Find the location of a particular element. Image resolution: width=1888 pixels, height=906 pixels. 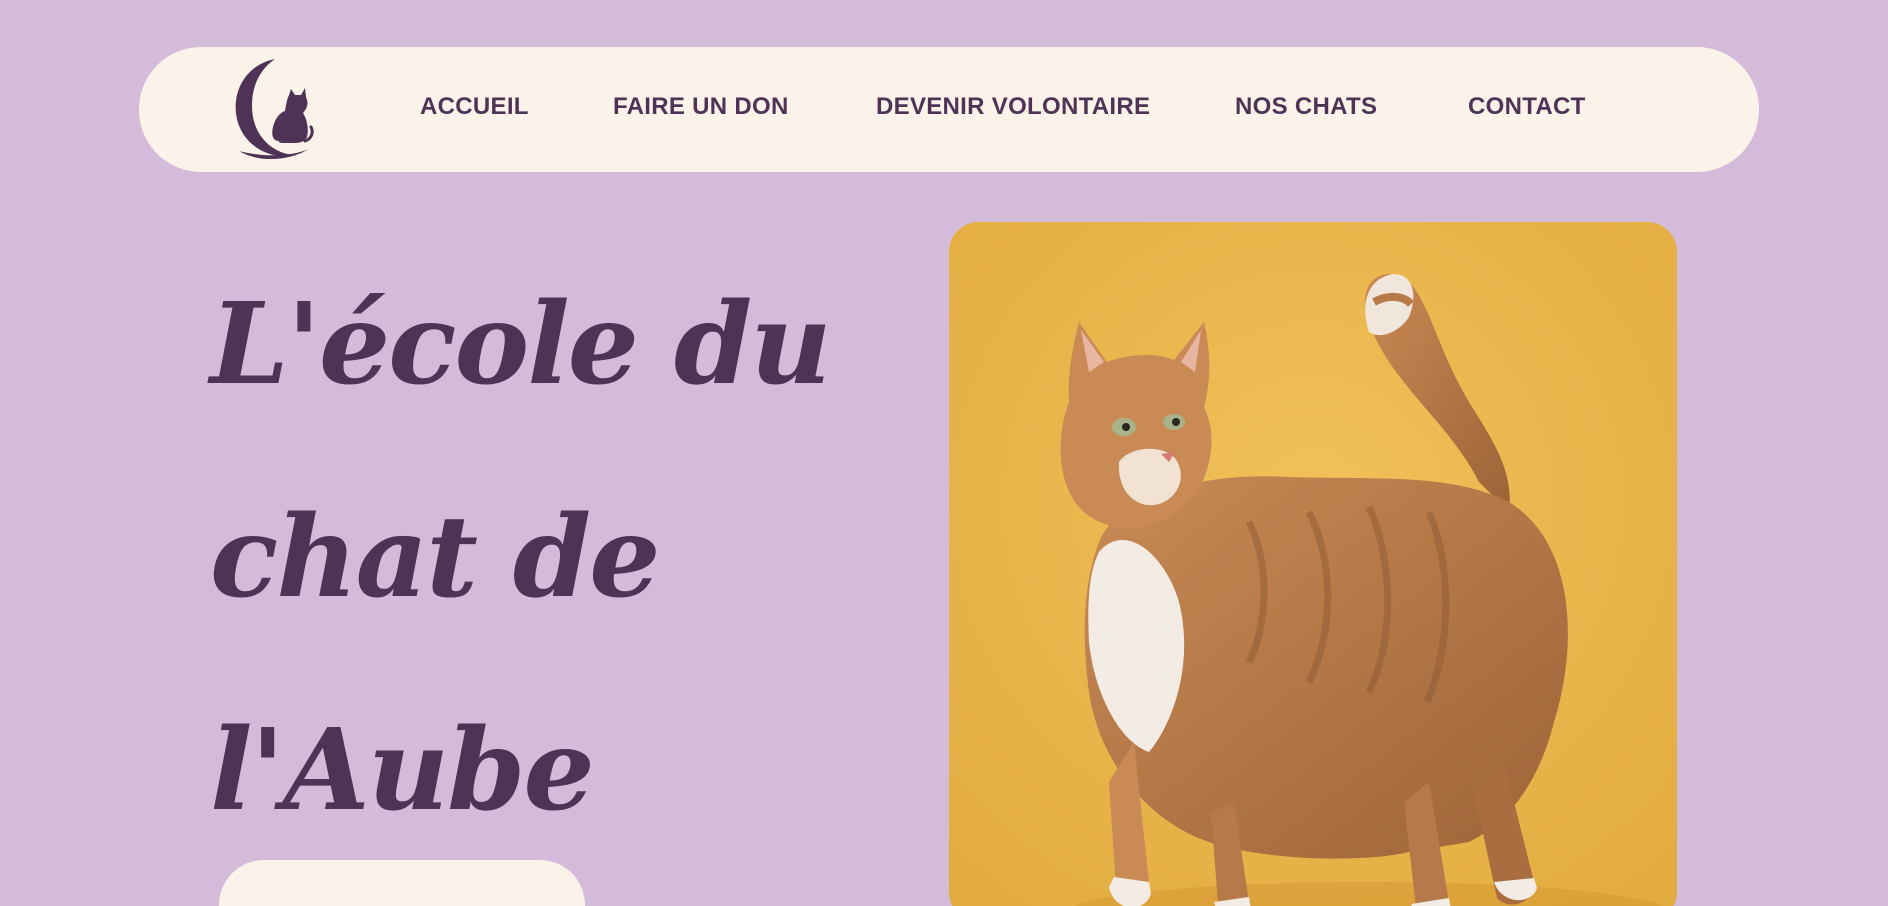

hero-title-line: chat de is located at coordinates (435, 557).